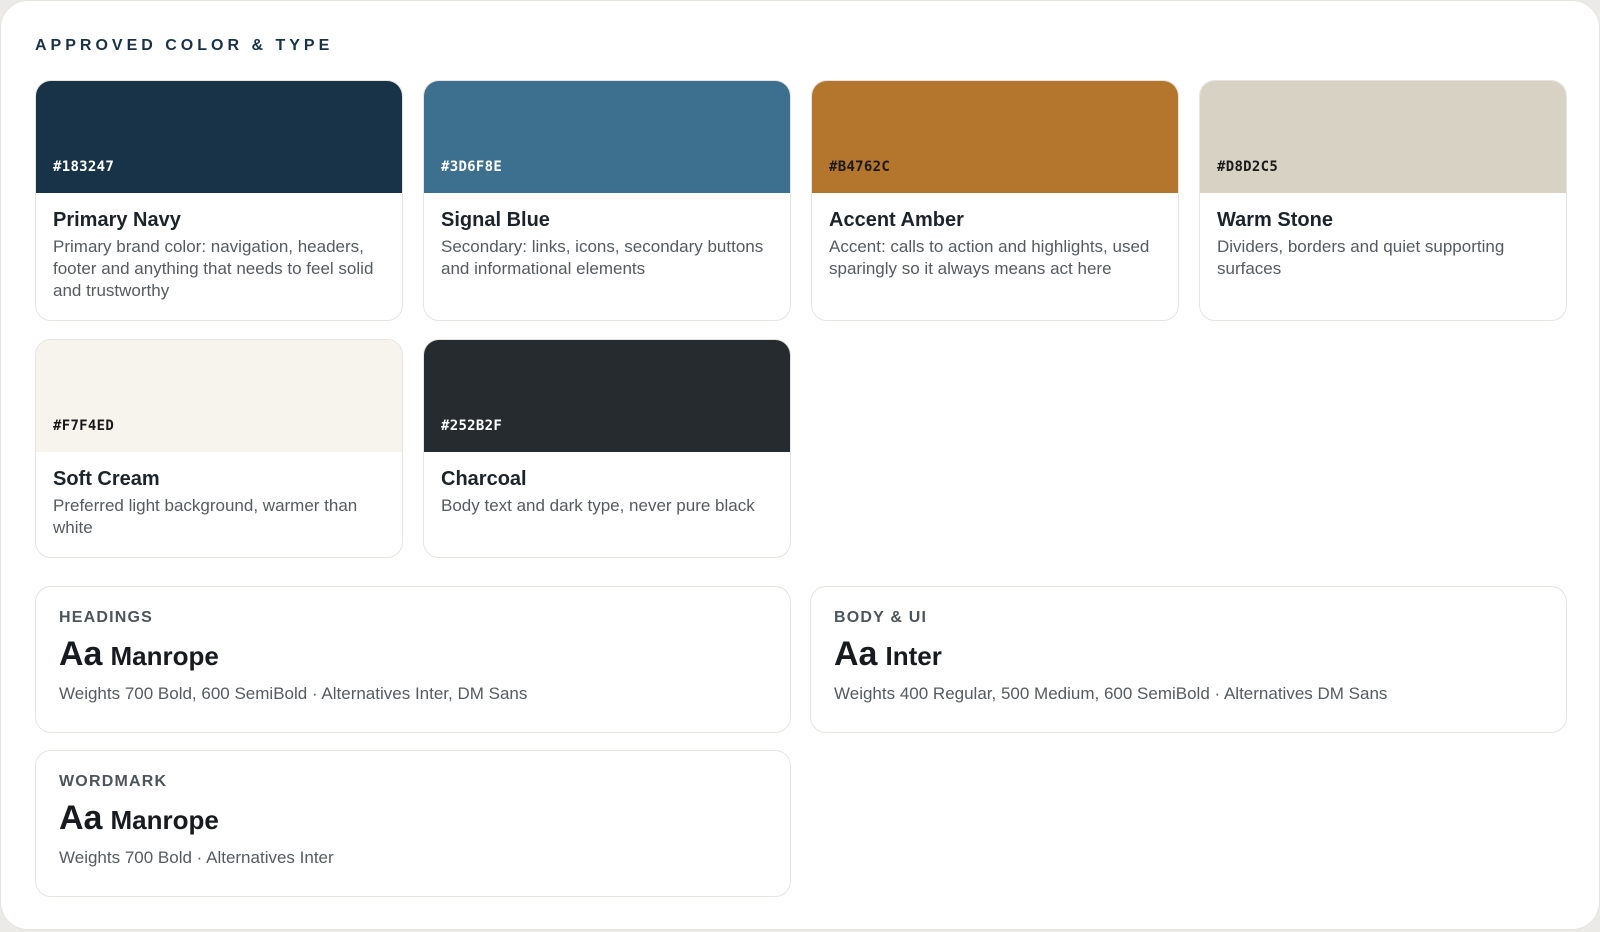 The image size is (1600, 932). I want to click on type-specimen: Aa Inter, so click(1188, 654).